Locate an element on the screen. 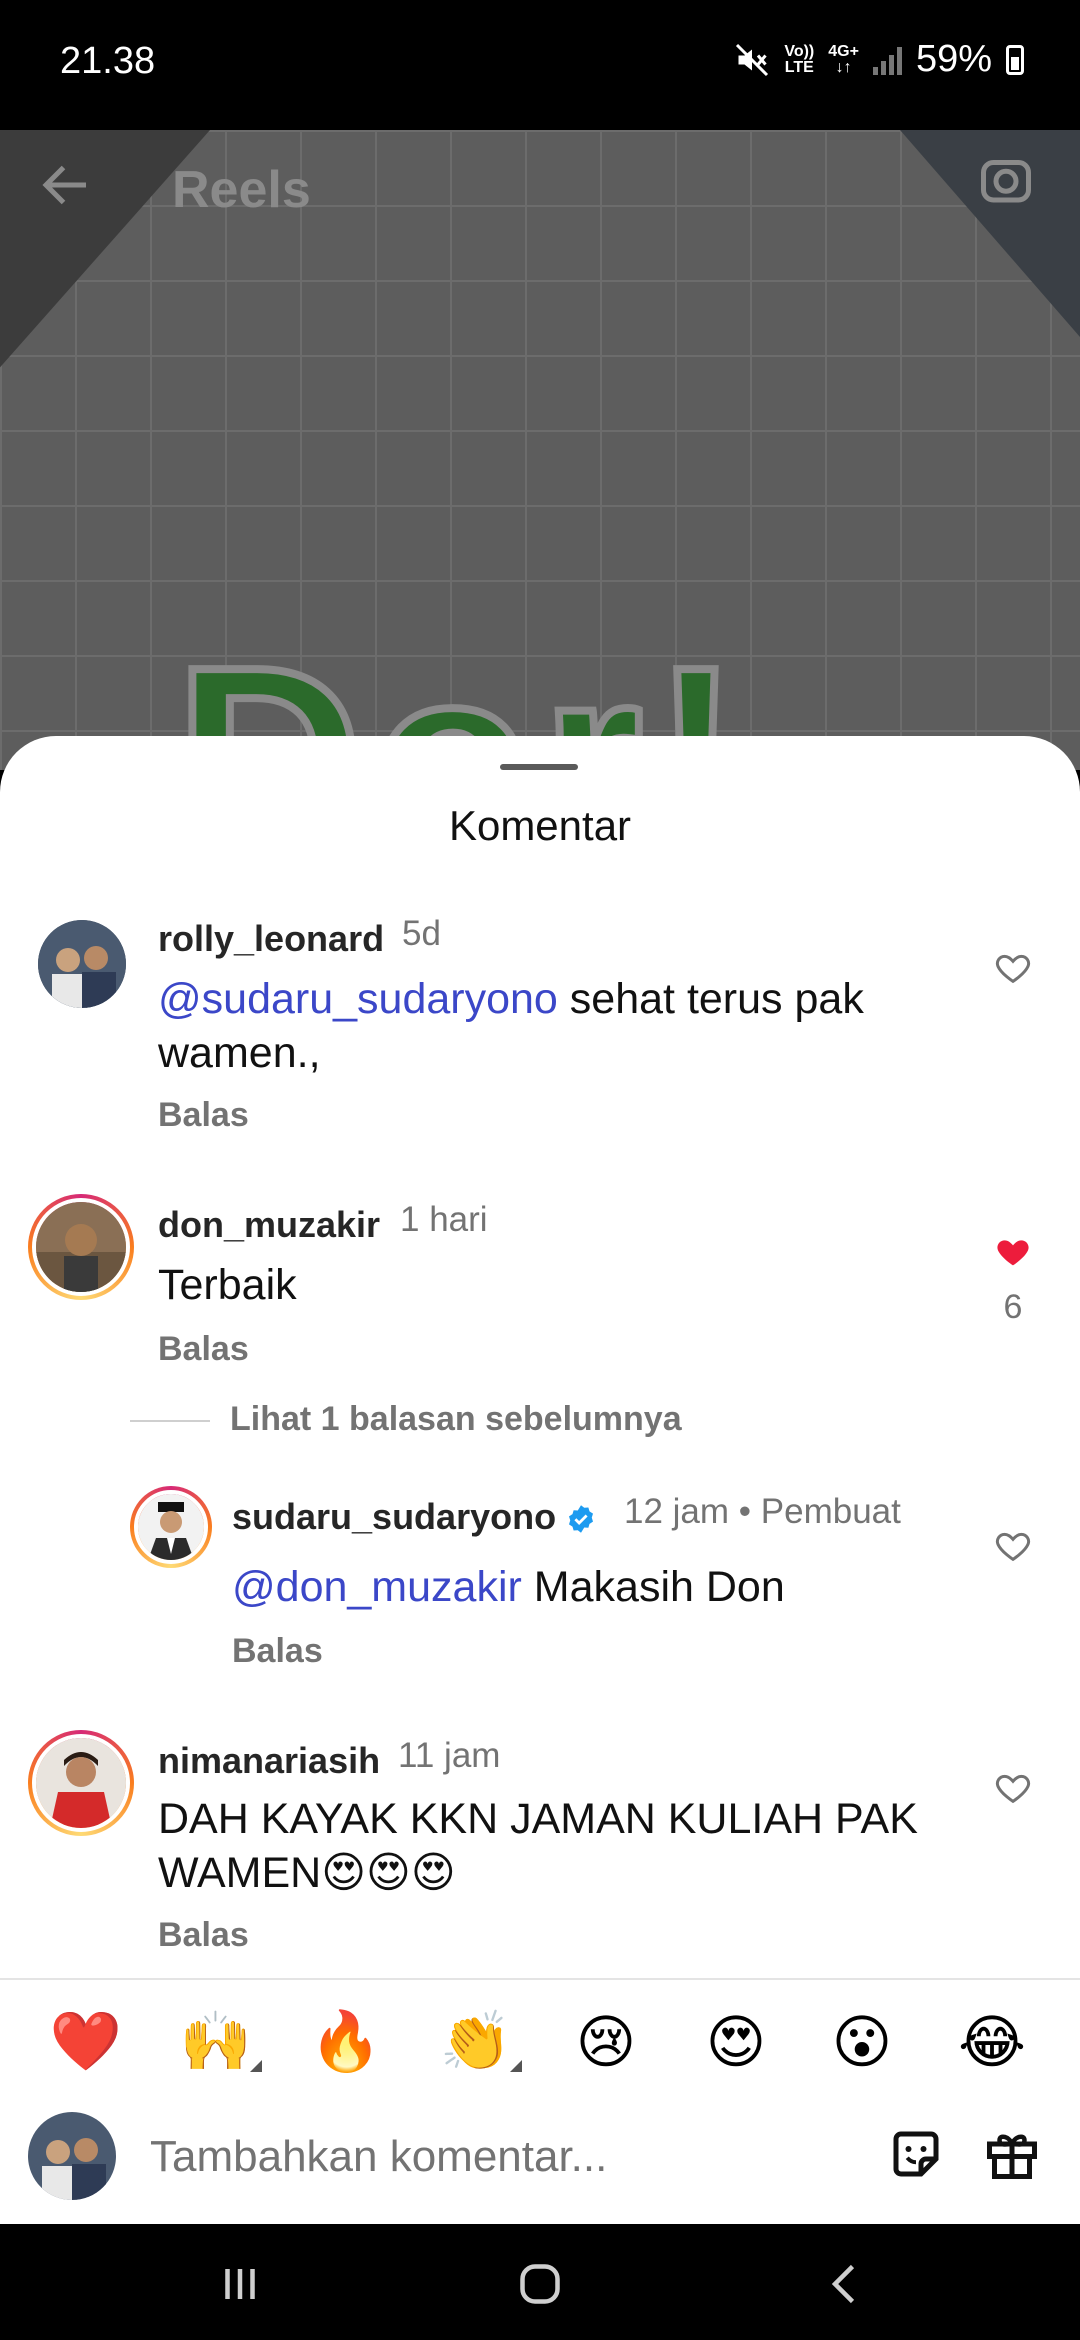 This screenshot has height=2340, width=1080. comment-time: 5d is located at coordinates (421, 933).